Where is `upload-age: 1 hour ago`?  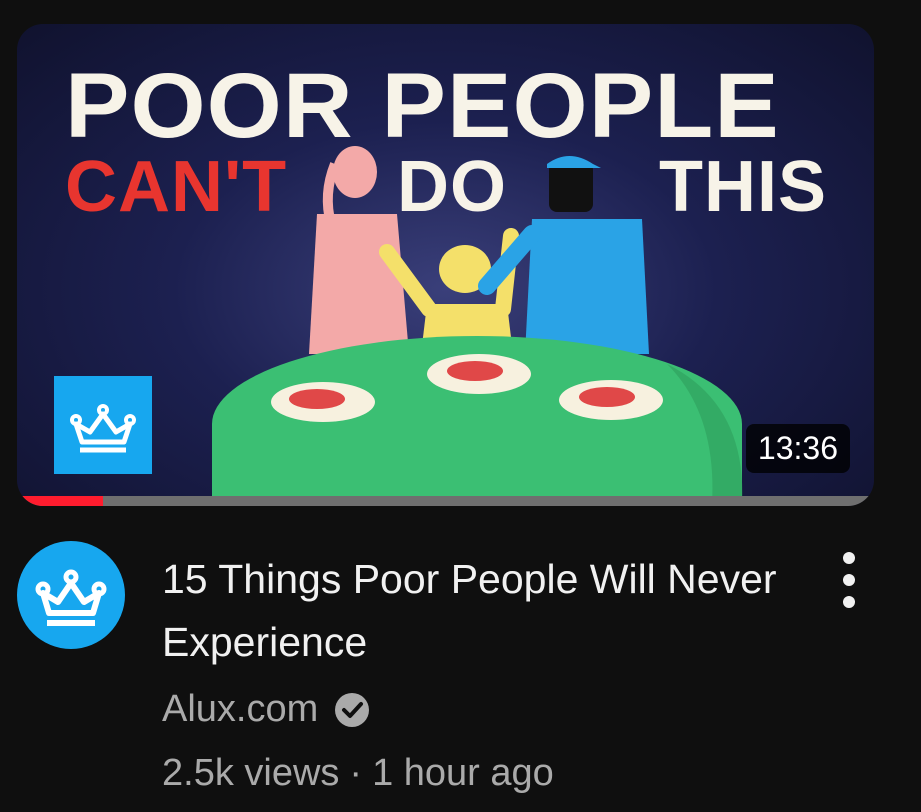 upload-age: 1 hour ago is located at coordinates (463, 773).